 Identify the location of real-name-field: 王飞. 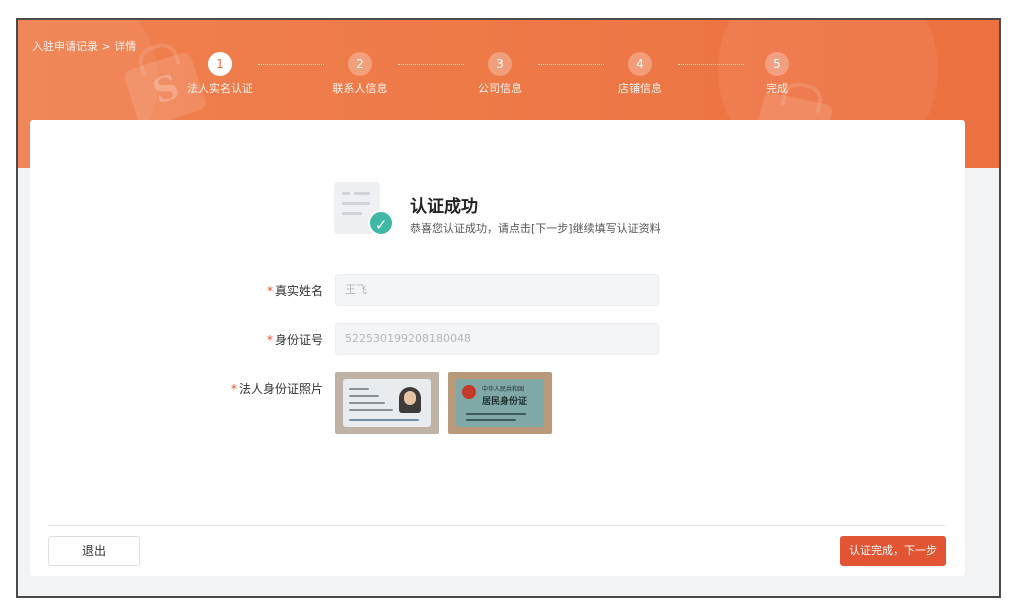
(497, 290).